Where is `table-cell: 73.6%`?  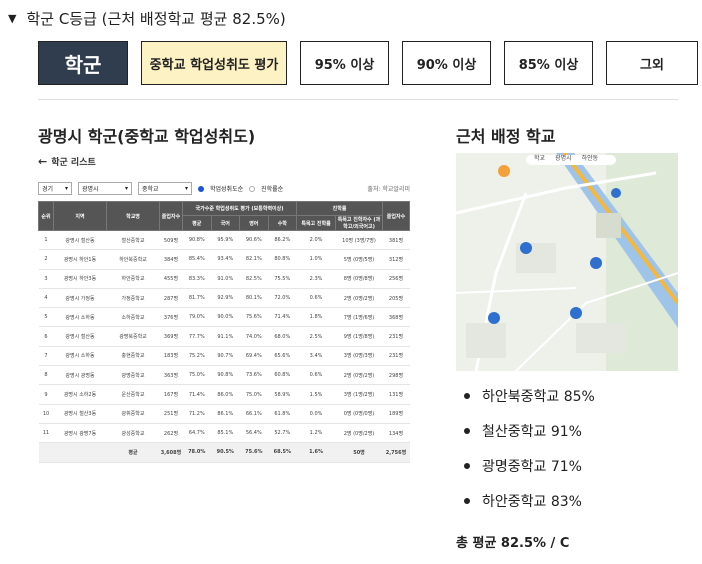
table-cell: 73.6% is located at coordinates (254, 375).